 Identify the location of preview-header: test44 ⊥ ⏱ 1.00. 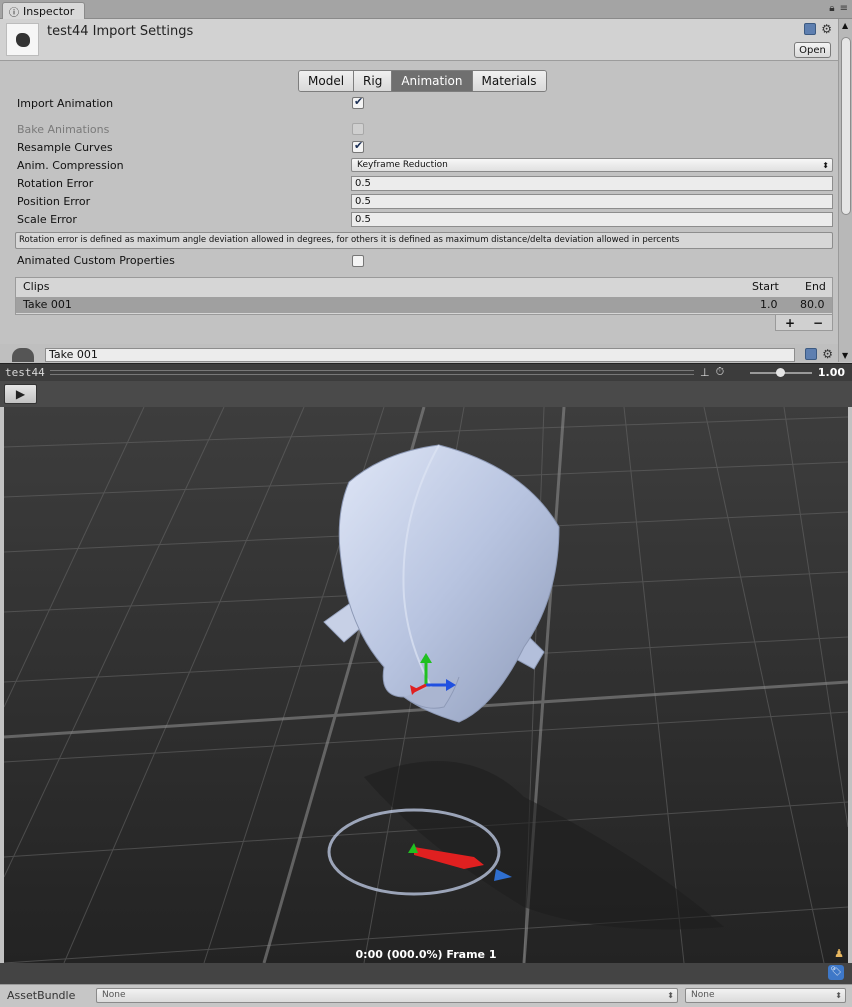
(426, 372).